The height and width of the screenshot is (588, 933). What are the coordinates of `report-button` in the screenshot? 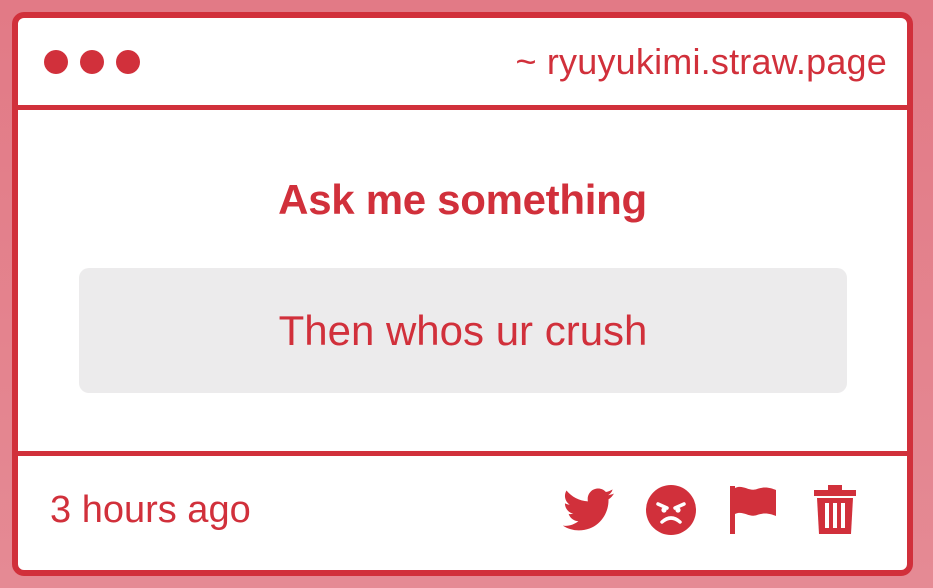 It's located at (753, 510).